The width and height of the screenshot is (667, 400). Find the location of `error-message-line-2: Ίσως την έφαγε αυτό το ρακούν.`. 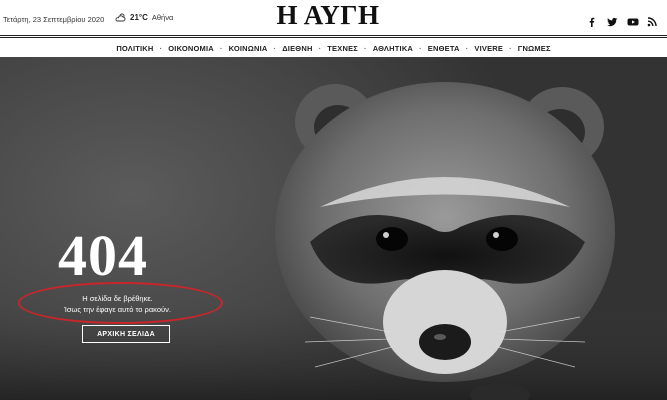

error-message-line-2: Ίσως την έφαγε αυτό το ρακούν. is located at coordinates (117, 309).